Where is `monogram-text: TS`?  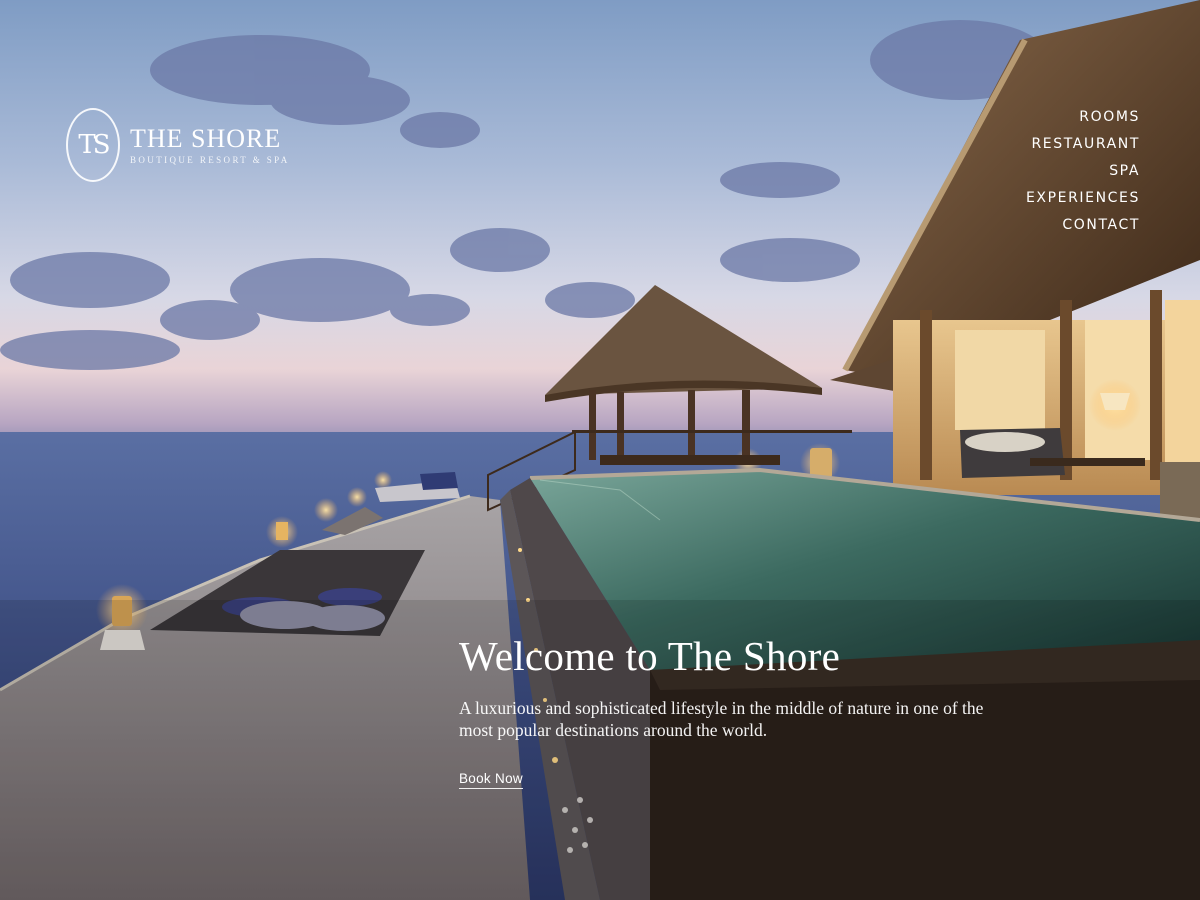 monogram-text: TS is located at coordinates (94, 145).